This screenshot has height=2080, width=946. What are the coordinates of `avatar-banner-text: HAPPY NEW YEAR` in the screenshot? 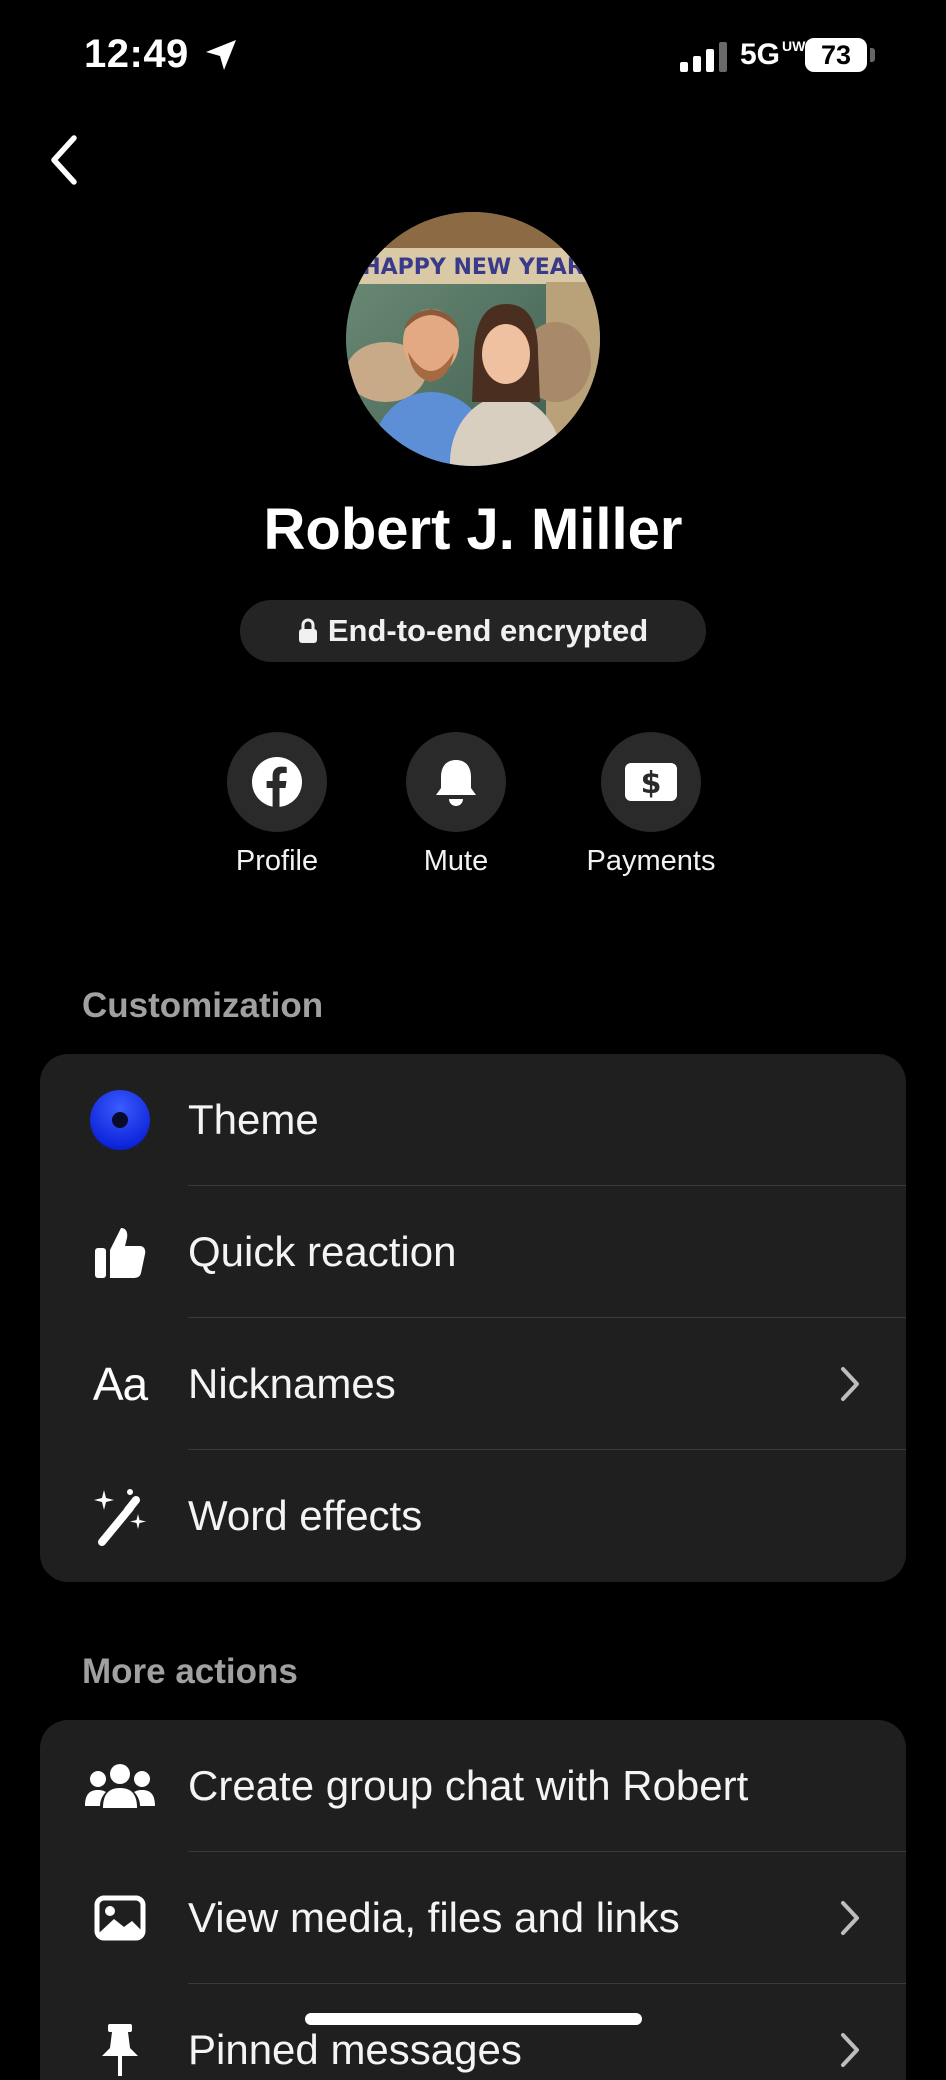 It's located at (473, 267).